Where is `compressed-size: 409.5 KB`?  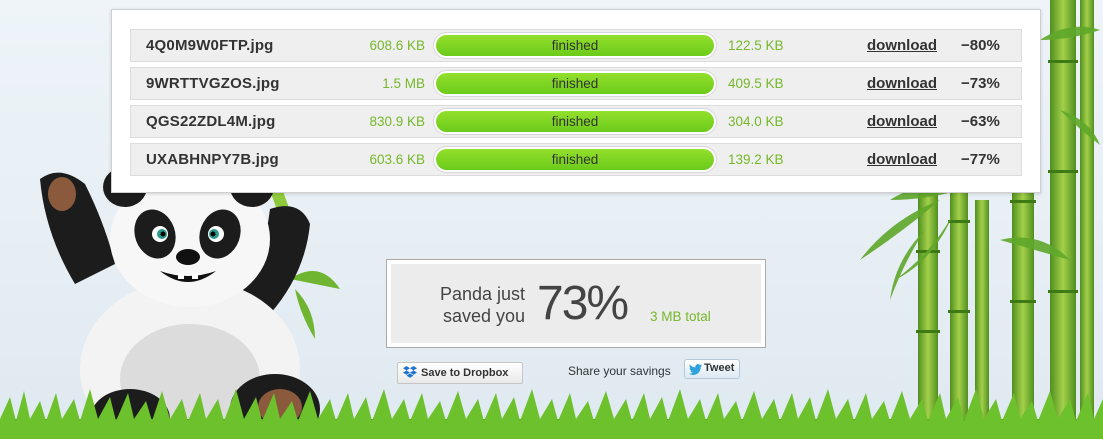
compressed-size: 409.5 KB is located at coordinates (756, 83).